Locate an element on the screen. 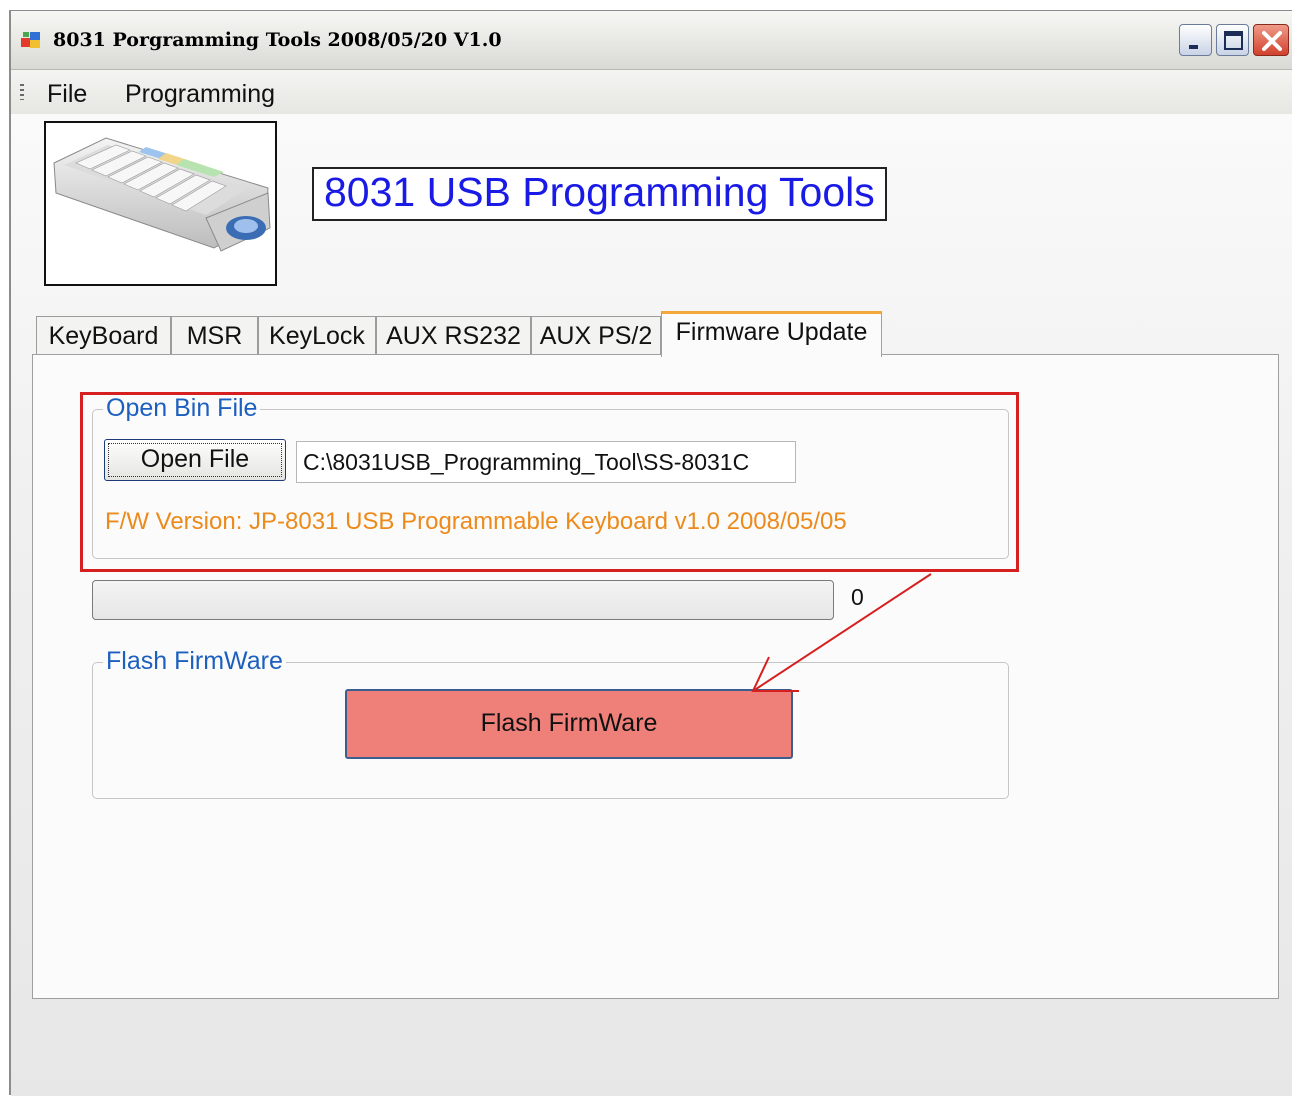  progress-value: 0 is located at coordinates (857, 597).